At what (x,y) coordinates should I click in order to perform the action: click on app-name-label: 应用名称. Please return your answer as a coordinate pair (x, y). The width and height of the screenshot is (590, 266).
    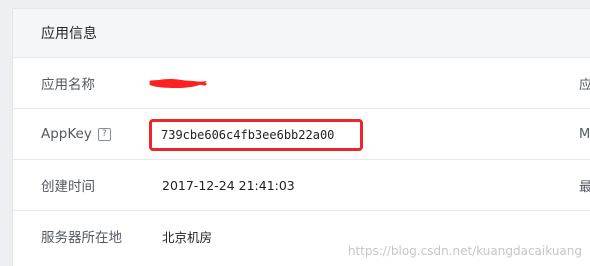
    Looking at the image, I should click on (68, 85).